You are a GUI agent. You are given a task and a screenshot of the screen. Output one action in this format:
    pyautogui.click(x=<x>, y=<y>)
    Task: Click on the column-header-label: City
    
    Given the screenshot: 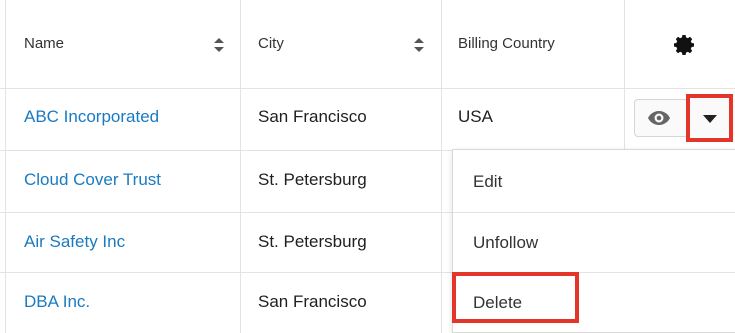 What is the action you would take?
    pyautogui.click(x=271, y=43)
    